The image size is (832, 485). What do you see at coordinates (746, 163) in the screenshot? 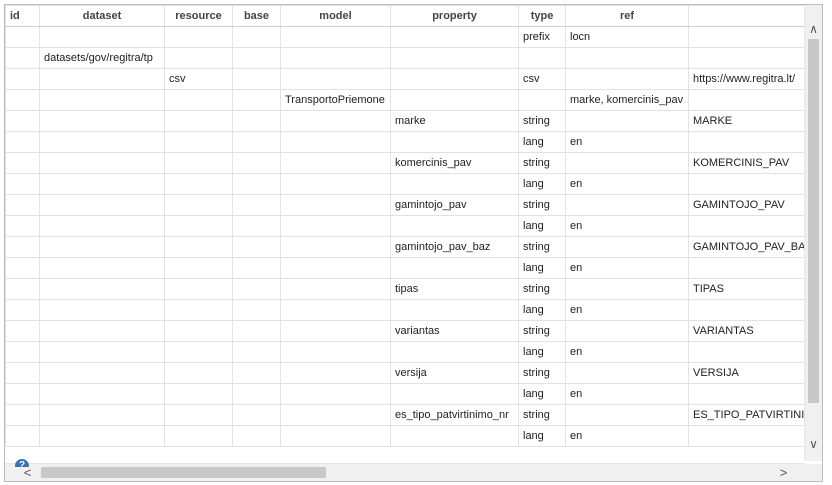
I see `cell-source: KOMERCINIS_PAV` at bounding box center [746, 163].